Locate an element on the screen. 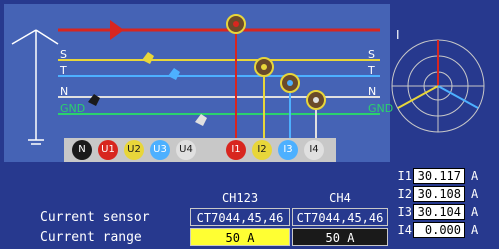  phasor-panel is located at coordinates (444, 83).